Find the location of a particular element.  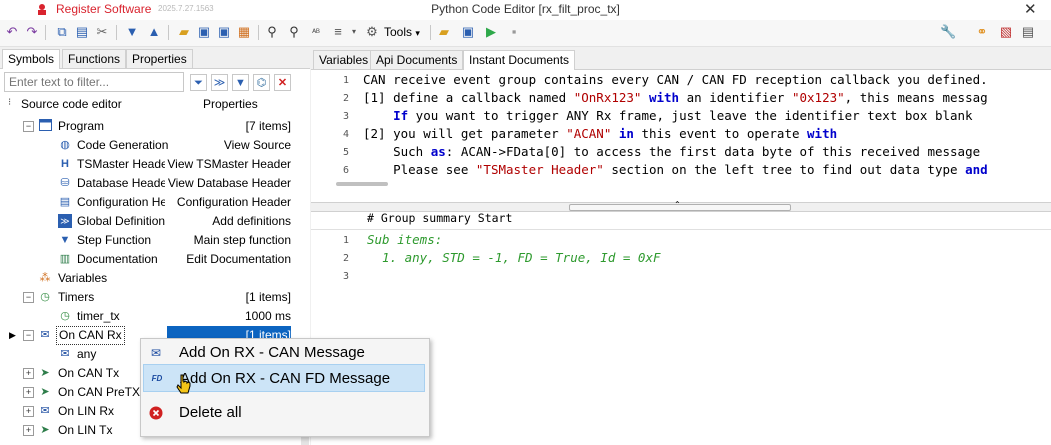

globe-icon: ◍ is located at coordinates (65, 145).